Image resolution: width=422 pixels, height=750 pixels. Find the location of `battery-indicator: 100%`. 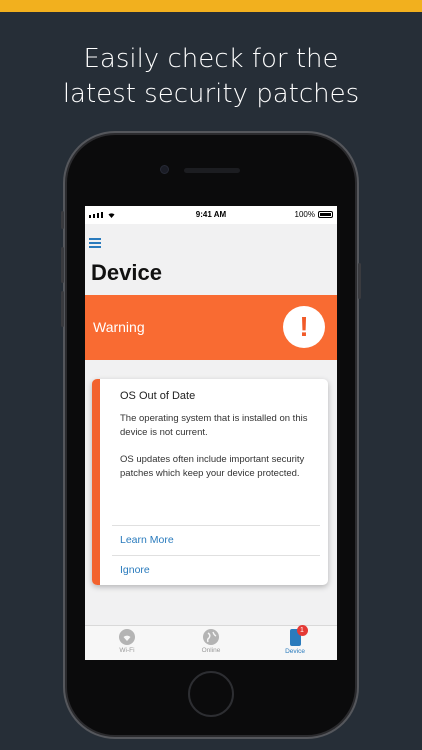

battery-indicator: 100% is located at coordinates (314, 214).